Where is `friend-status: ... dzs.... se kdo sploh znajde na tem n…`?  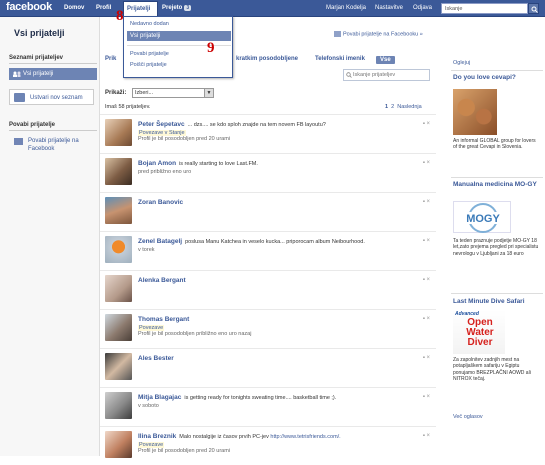
friend-status: ... dzs.... se kdo sploh znajde na tem n… is located at coordinates (256, 125).